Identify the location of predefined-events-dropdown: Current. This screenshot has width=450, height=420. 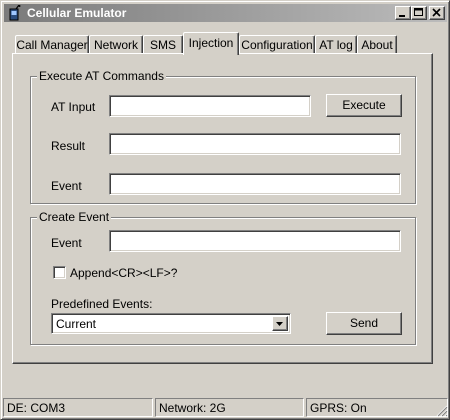
(171, 323).